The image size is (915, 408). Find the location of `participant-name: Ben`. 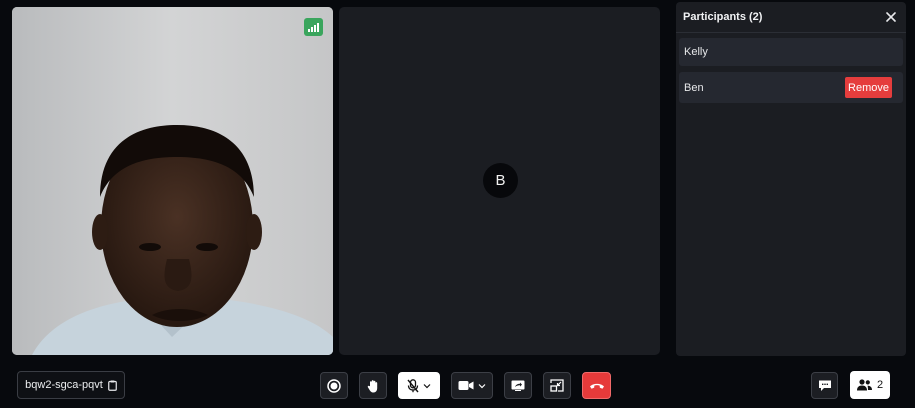

participant-name: Ben is located at coordinates (694, 87).